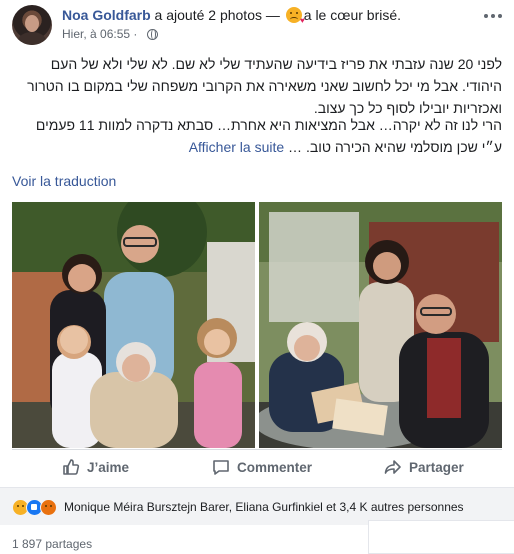 The height and width of the screenshot is (554, 514). I want to click on reaction-icons, so click(34, 507).